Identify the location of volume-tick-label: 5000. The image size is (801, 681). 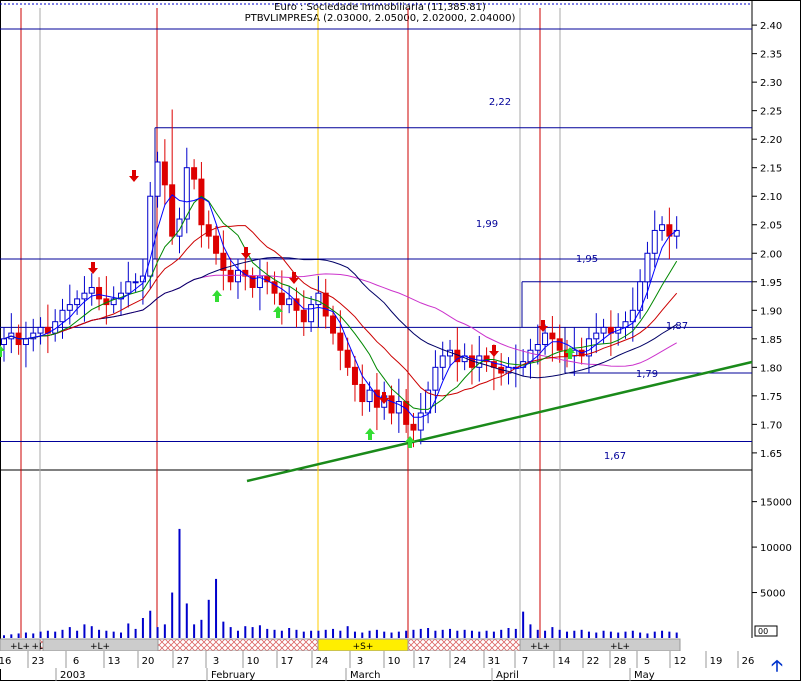
(772, 594).